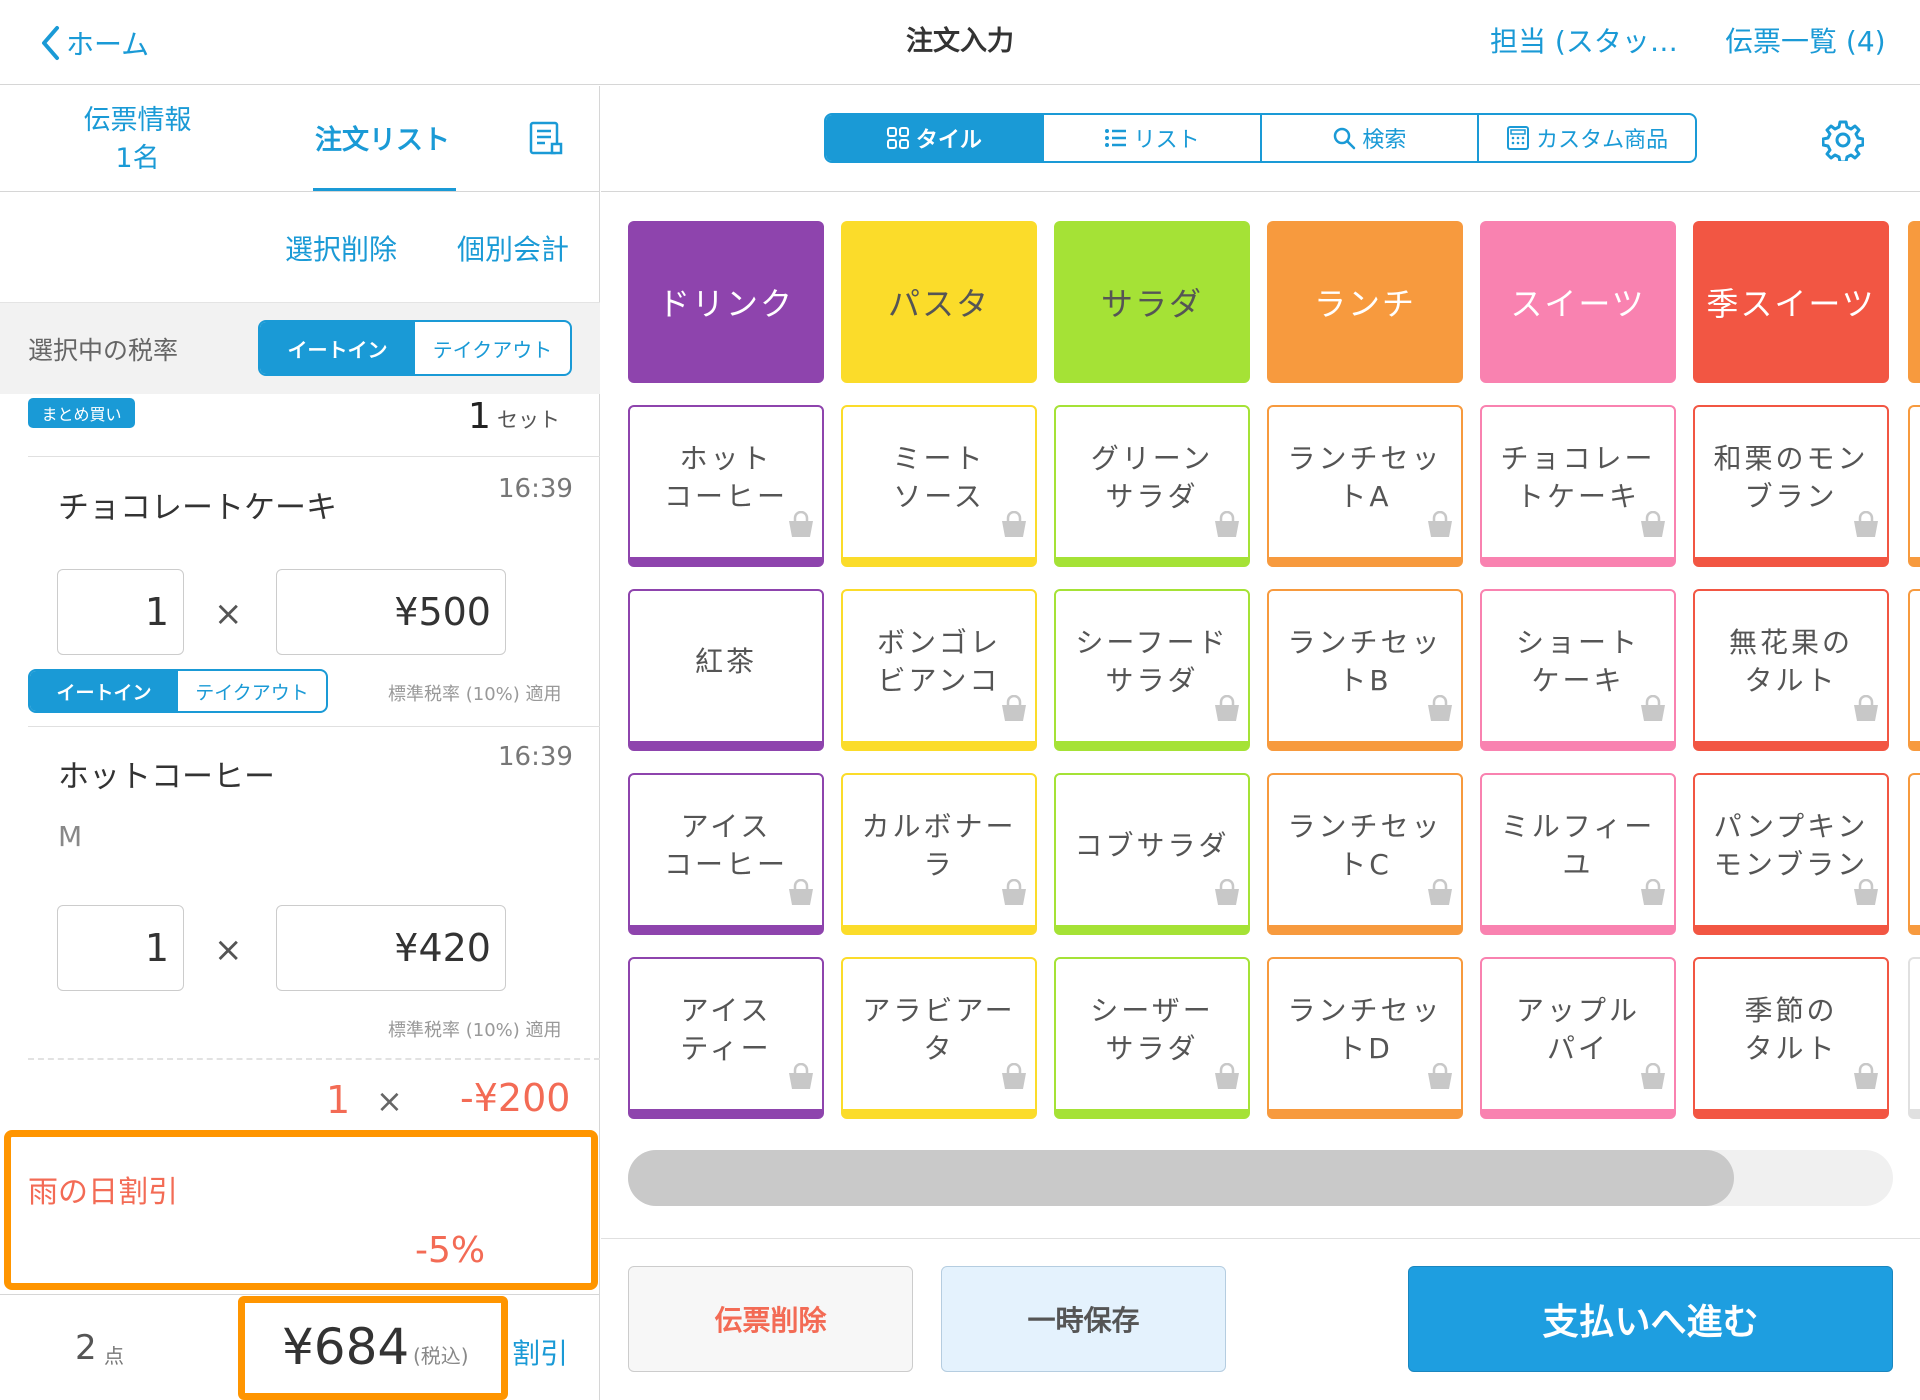 The height and width of the screenshot is (1400, 1920). I want to click on proceed-to-payment-button: 支払いへ進む, so click(1650, 1319).